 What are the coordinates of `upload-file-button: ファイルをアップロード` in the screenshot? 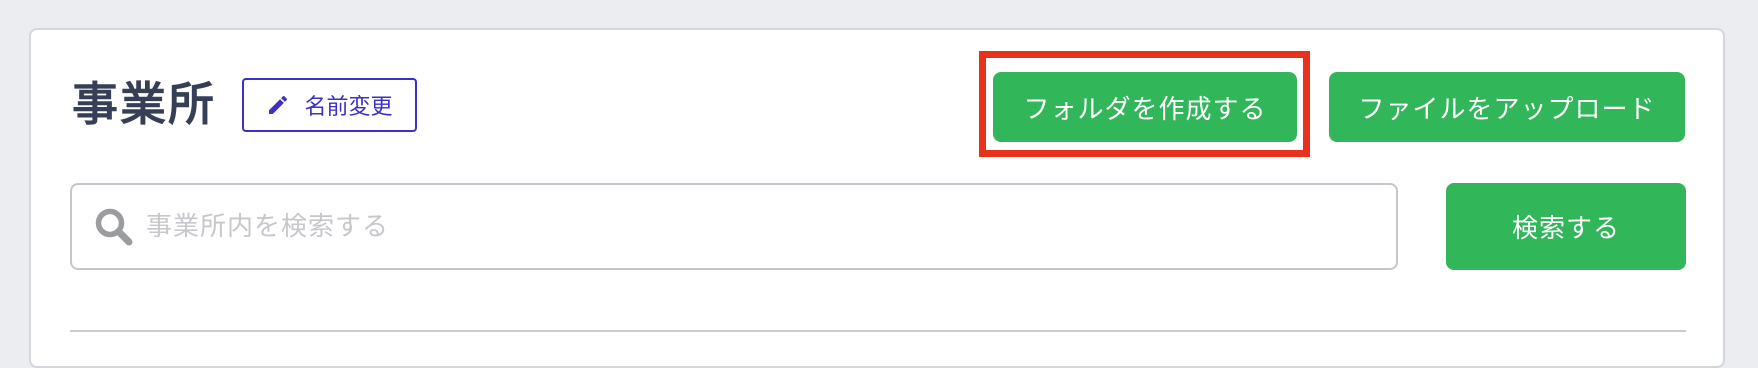 It's located at (1507, 107).